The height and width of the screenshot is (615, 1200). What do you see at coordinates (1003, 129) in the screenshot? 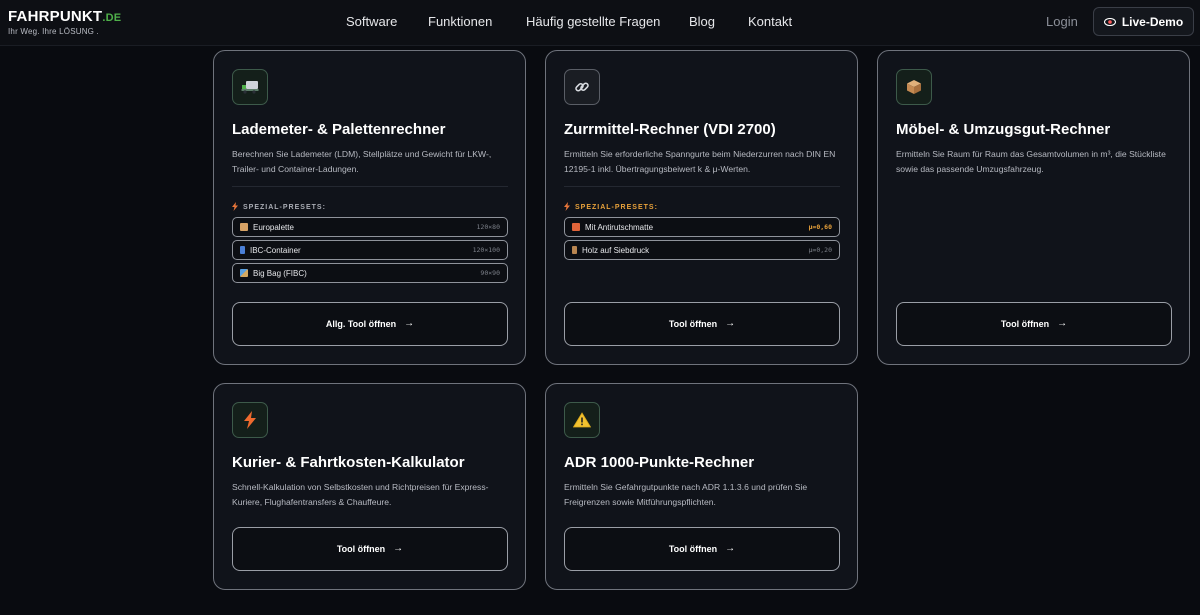
I see `card-title: Möbel- & Umzugsgut-Rechner` at bounding box center [1003, 129].